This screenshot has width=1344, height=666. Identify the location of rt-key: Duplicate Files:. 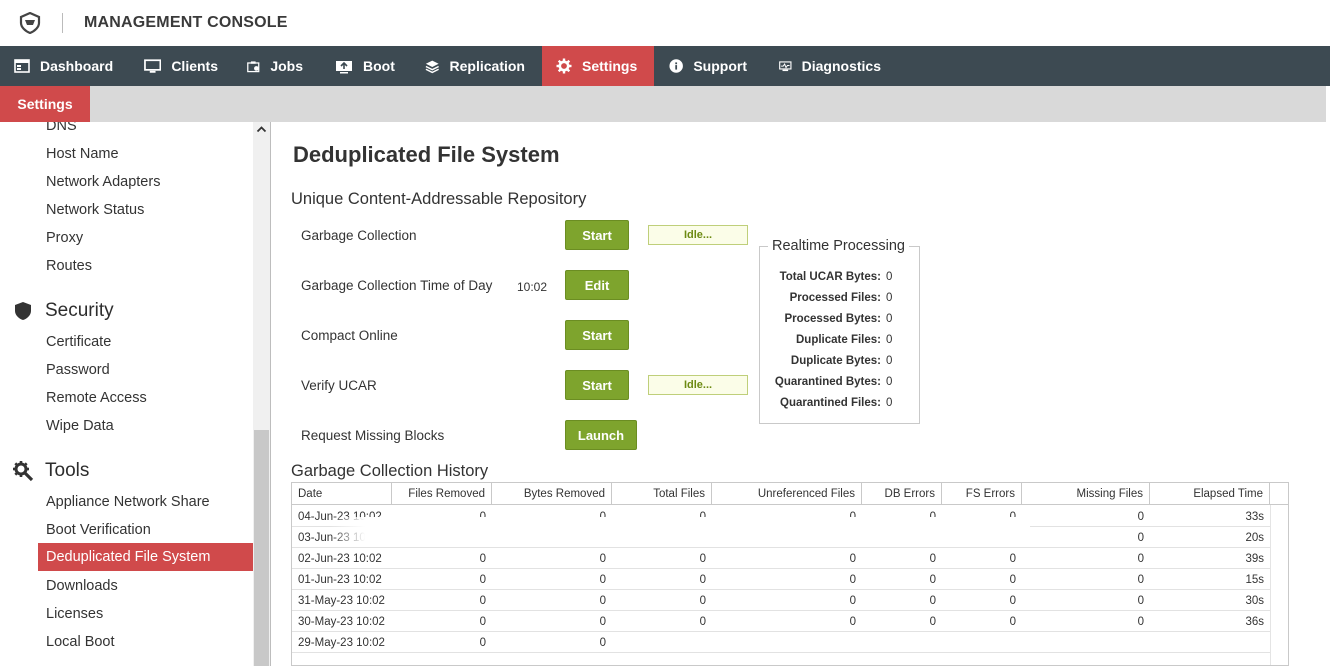
(838, 340).